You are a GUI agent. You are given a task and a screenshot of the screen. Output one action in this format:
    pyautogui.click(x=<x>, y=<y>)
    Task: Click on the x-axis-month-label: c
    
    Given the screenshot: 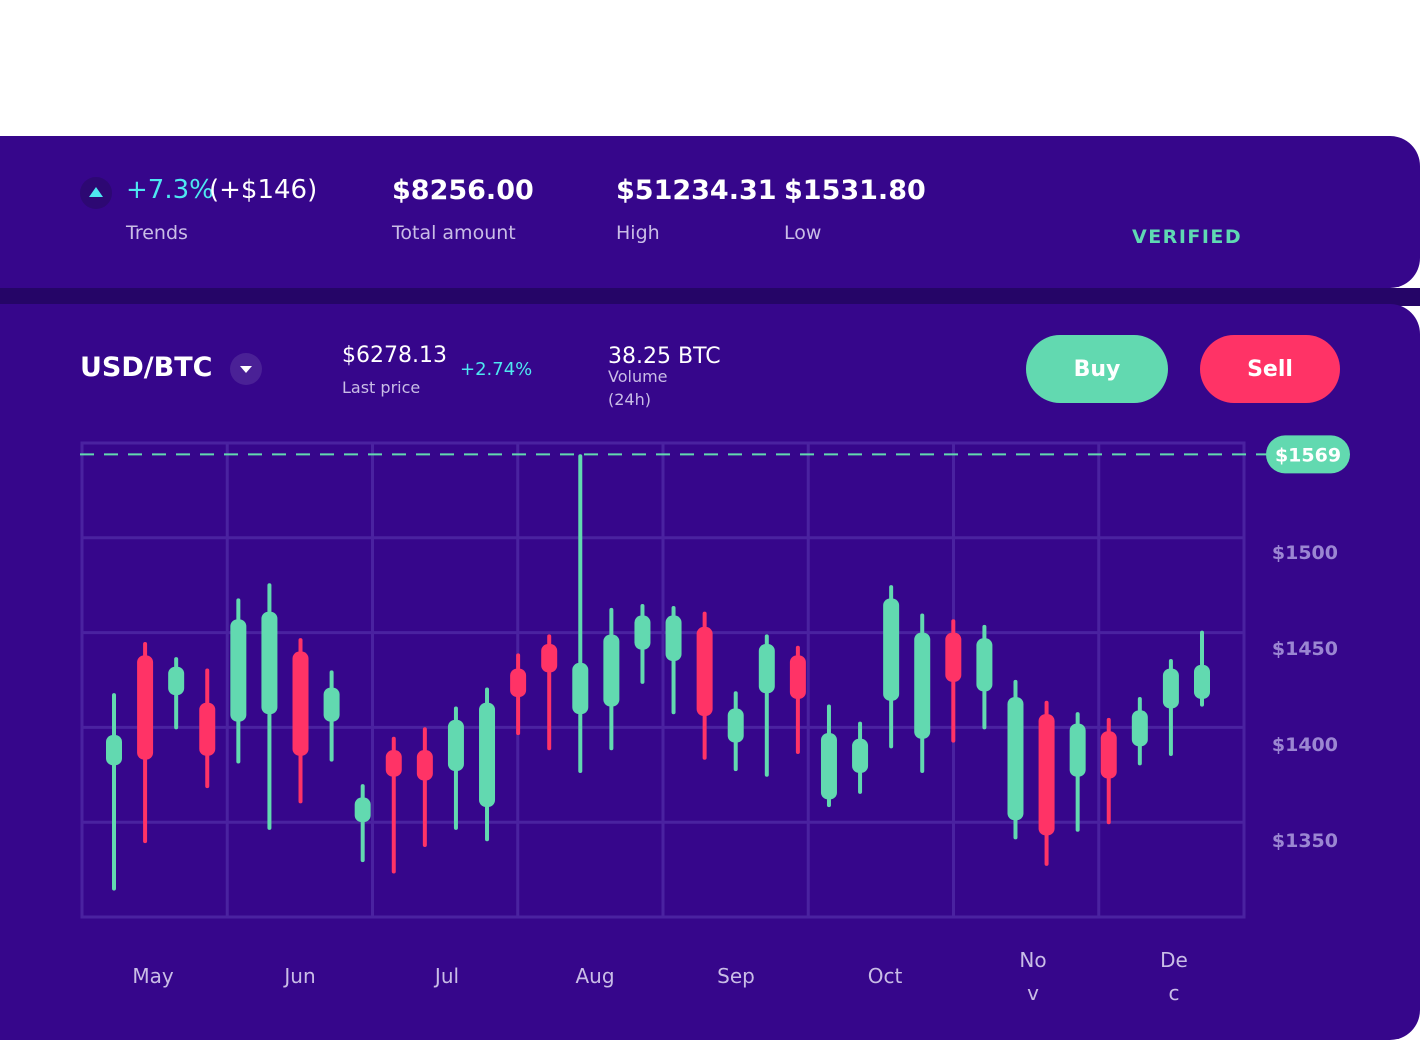 What is the action you would take?
    pyautogui.click(x=1174, y=993)
    